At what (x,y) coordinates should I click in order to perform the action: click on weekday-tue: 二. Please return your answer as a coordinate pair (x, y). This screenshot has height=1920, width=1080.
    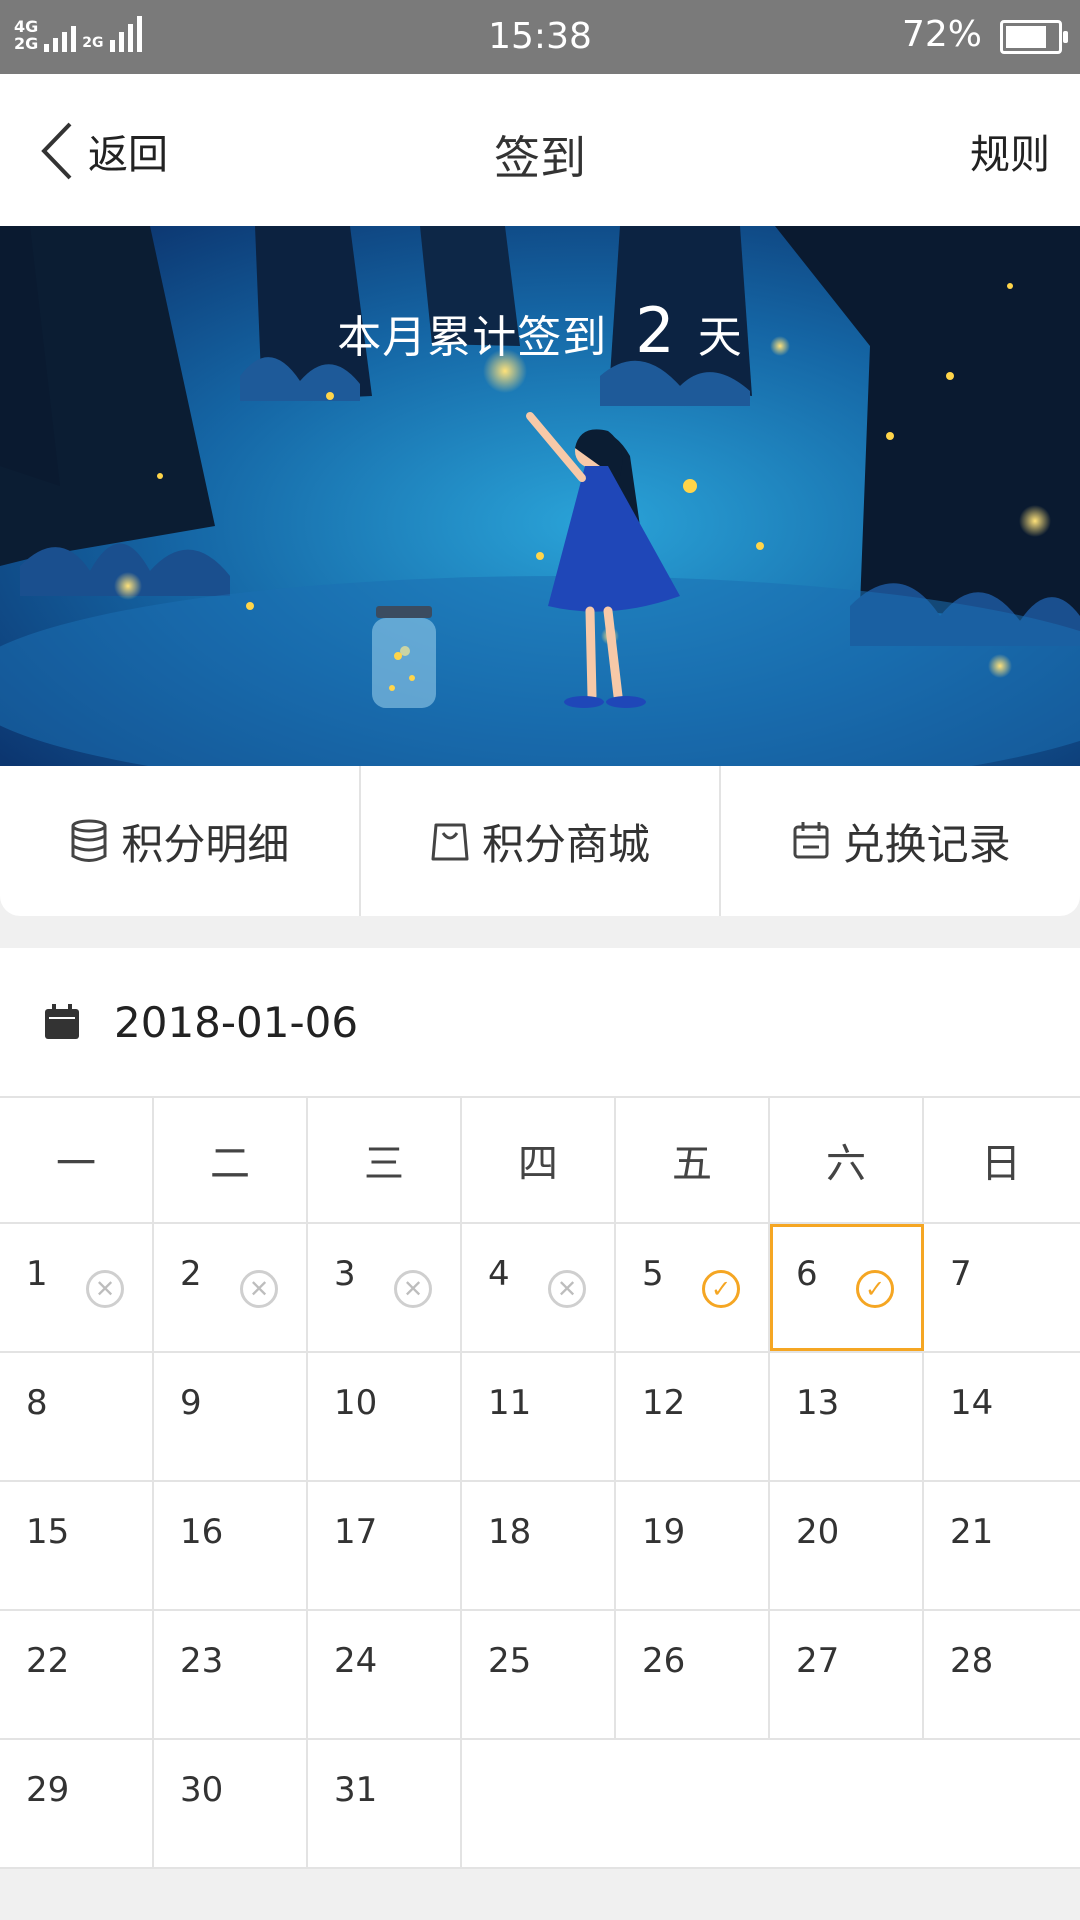
    Looking at the image, I should click on (231, 1160).